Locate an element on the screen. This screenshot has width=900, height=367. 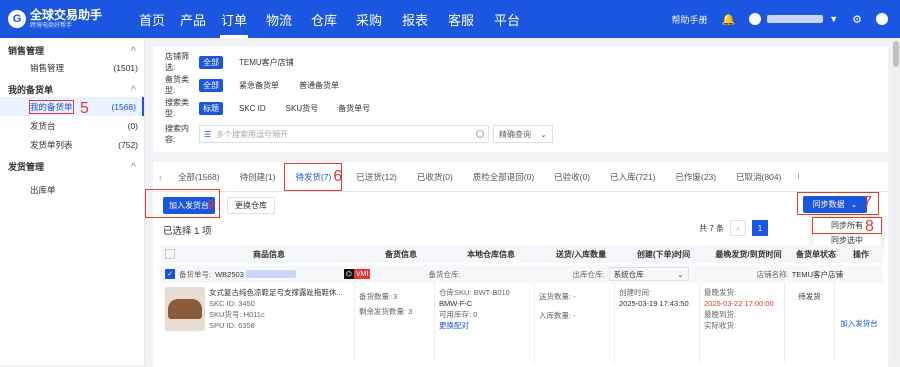
sidebar-item-sales-management: 销售管理 (1501) is located at coordinates (72, 67).